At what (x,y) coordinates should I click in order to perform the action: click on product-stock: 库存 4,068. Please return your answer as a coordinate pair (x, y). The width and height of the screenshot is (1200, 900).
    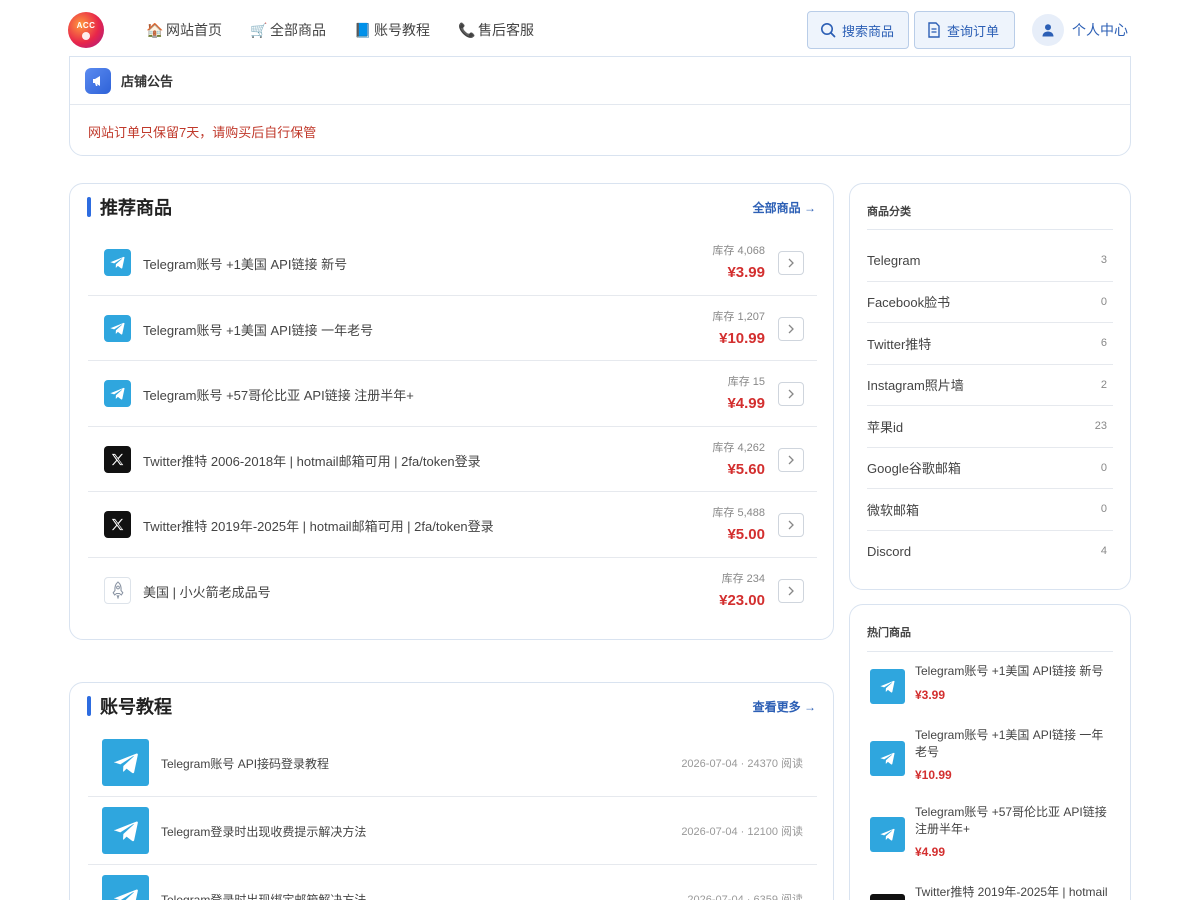
    Looking at the image, I should click on (738, 251).